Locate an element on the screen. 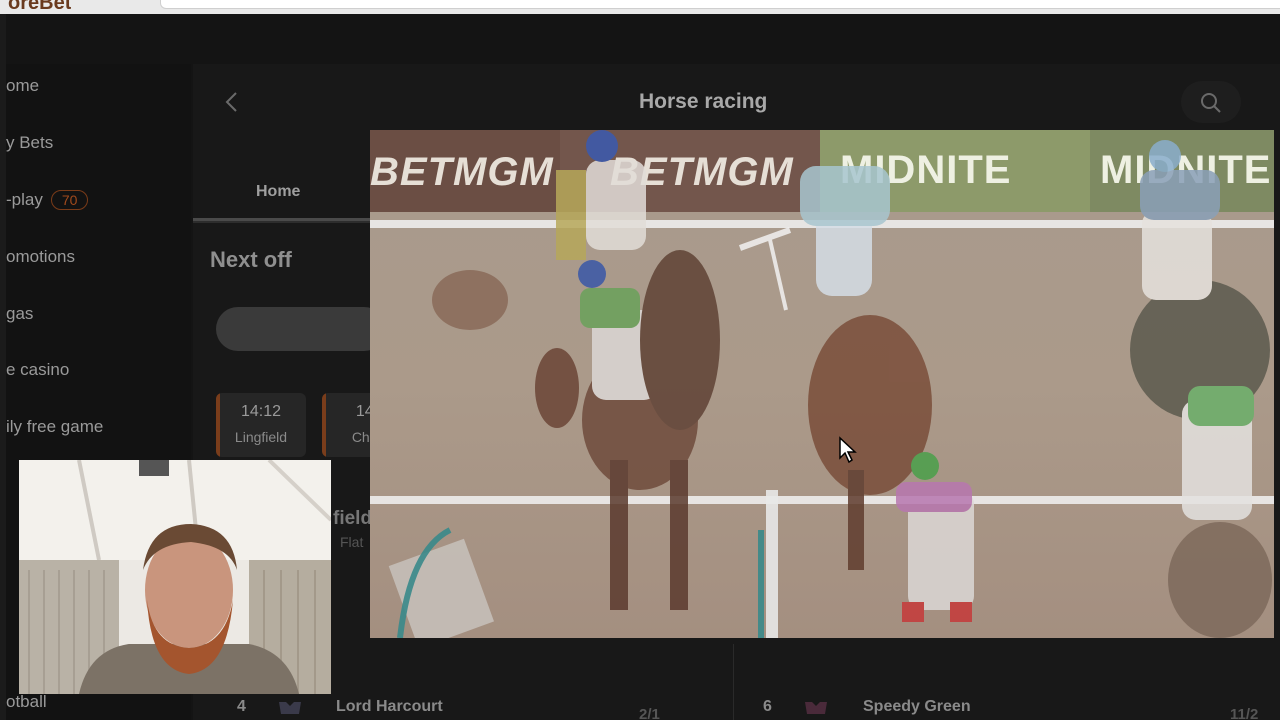 Image resolution: width=1280 pixels, height=720 pixels. section-title: Next off is located at coordinates (251, 259).